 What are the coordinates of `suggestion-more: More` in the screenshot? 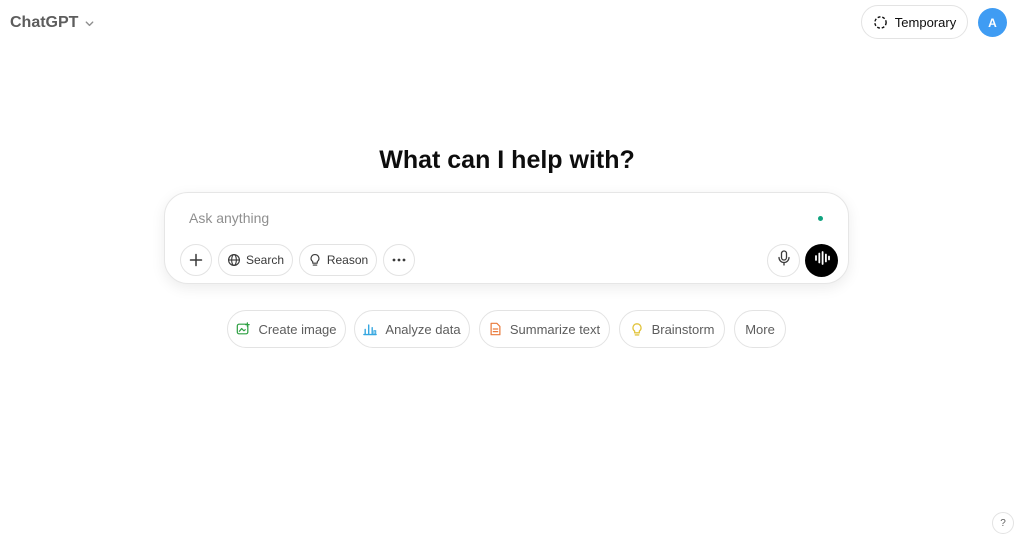 It's located at (760, 329).